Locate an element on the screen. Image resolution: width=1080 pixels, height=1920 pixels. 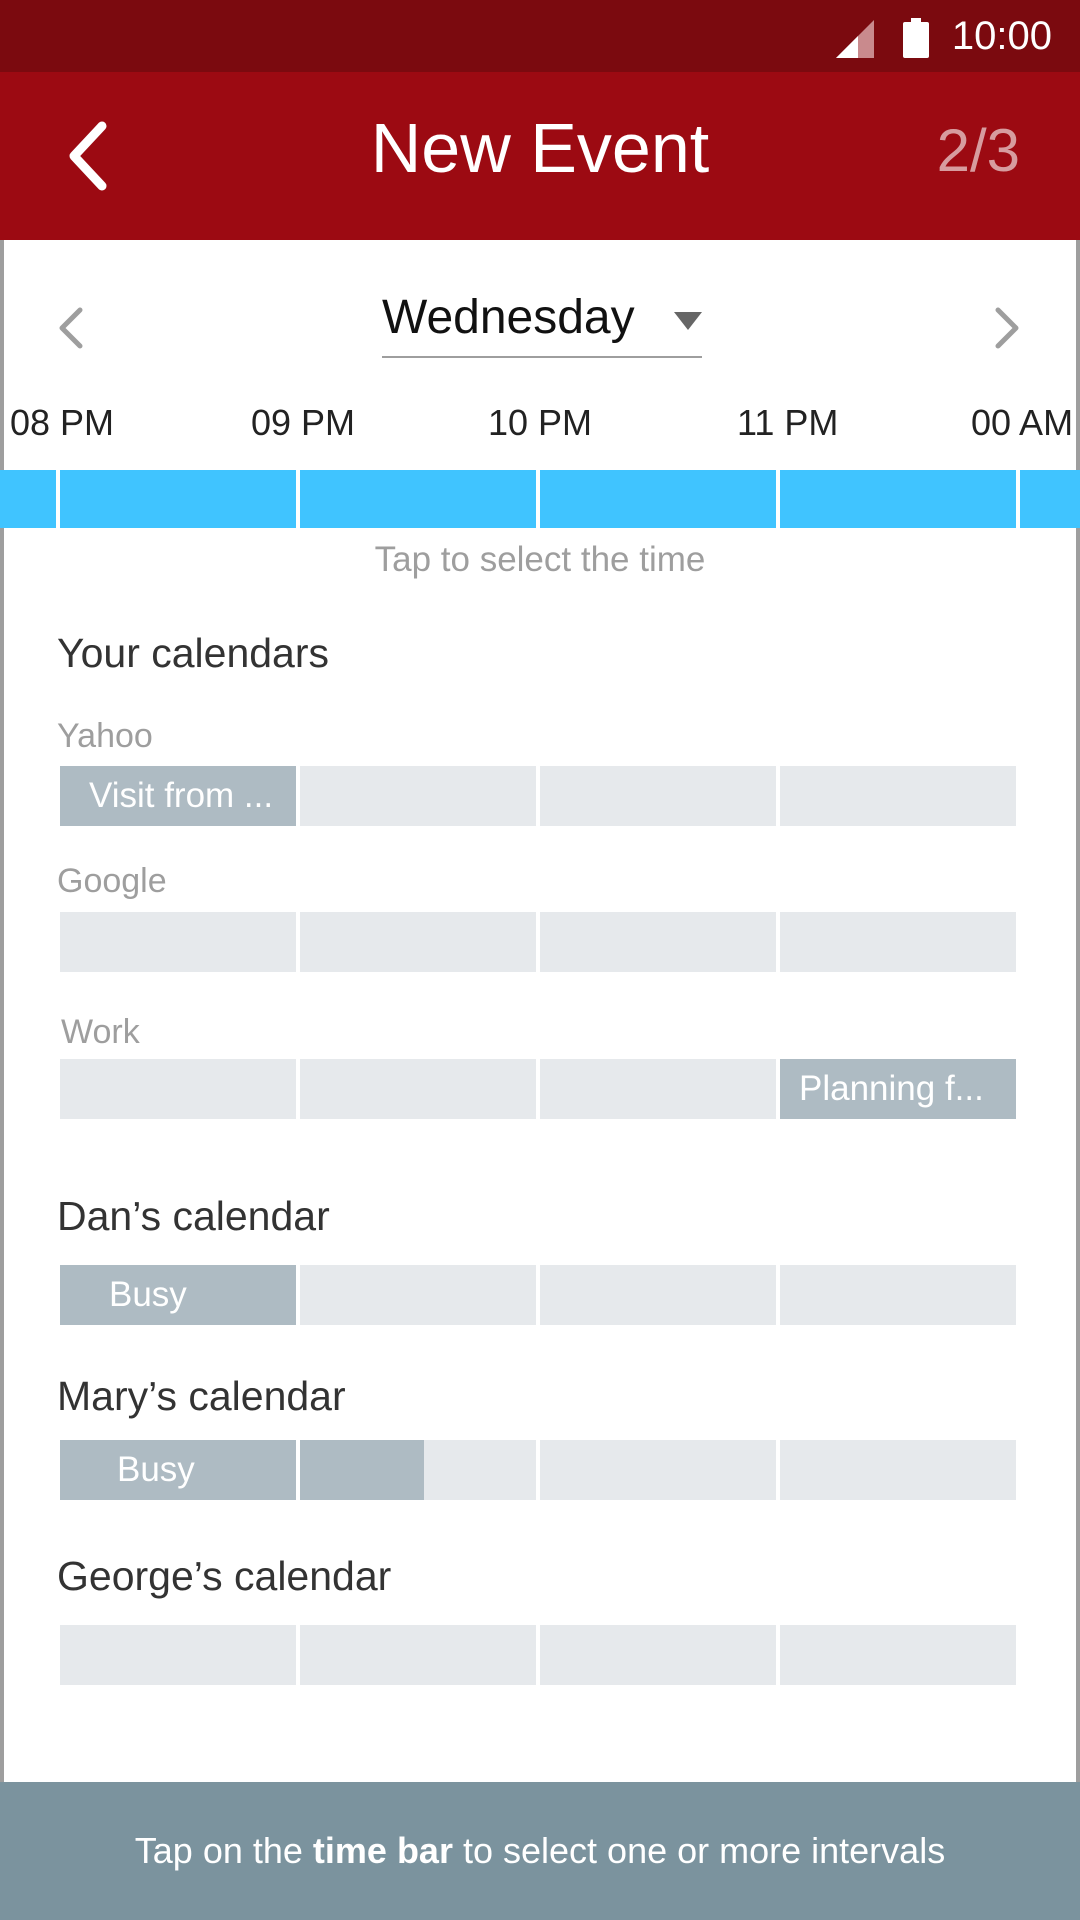
your-calendars-title: Your calendars is located at coordinates (193, 653).